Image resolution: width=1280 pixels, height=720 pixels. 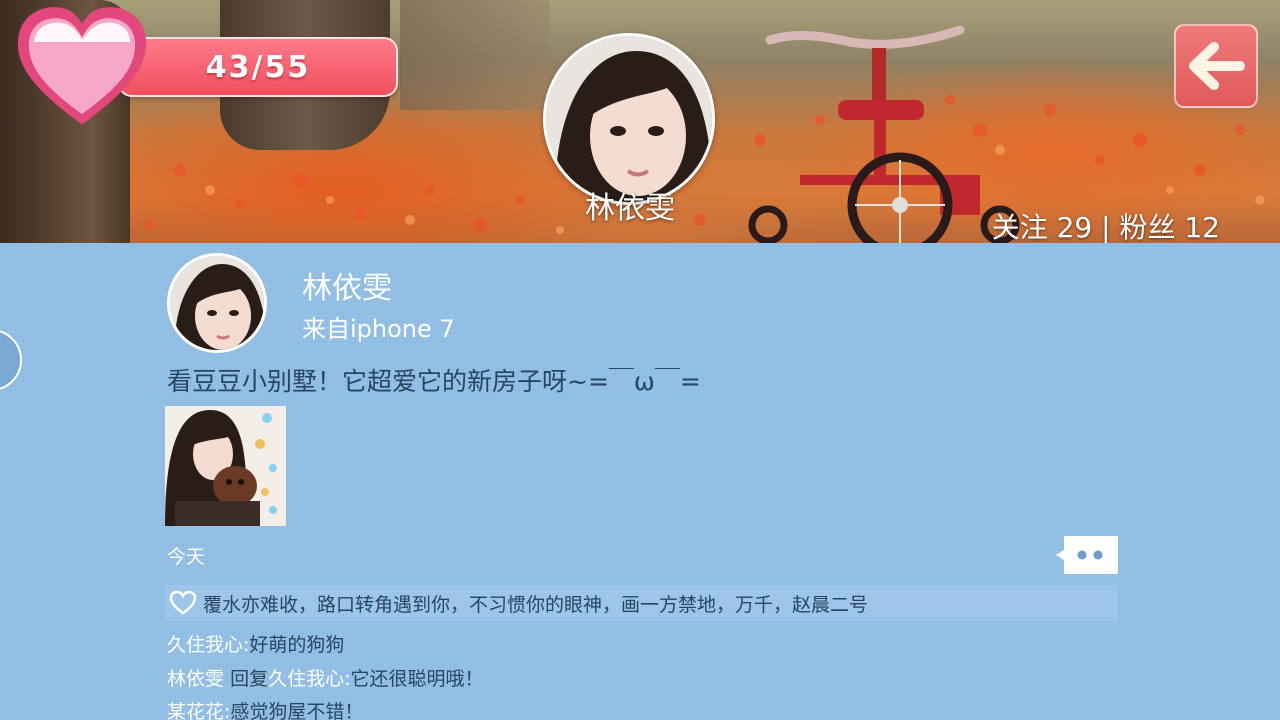 I want to click on profile-name: 林依雯, so click(x=630, y=208).